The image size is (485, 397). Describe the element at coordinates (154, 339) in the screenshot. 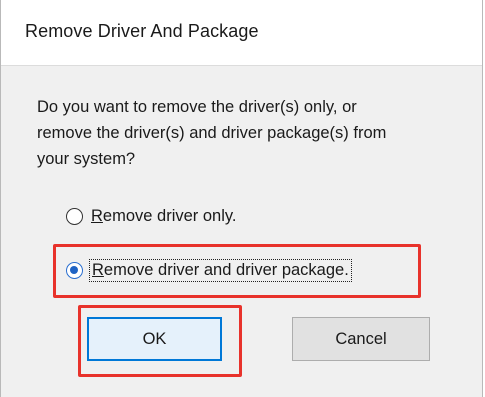

I see `ok-button: OK` at that location.